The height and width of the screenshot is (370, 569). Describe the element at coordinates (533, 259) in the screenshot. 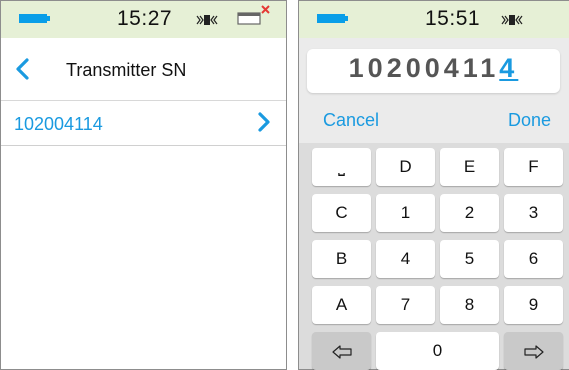

I see `key-6: 6` at that location.